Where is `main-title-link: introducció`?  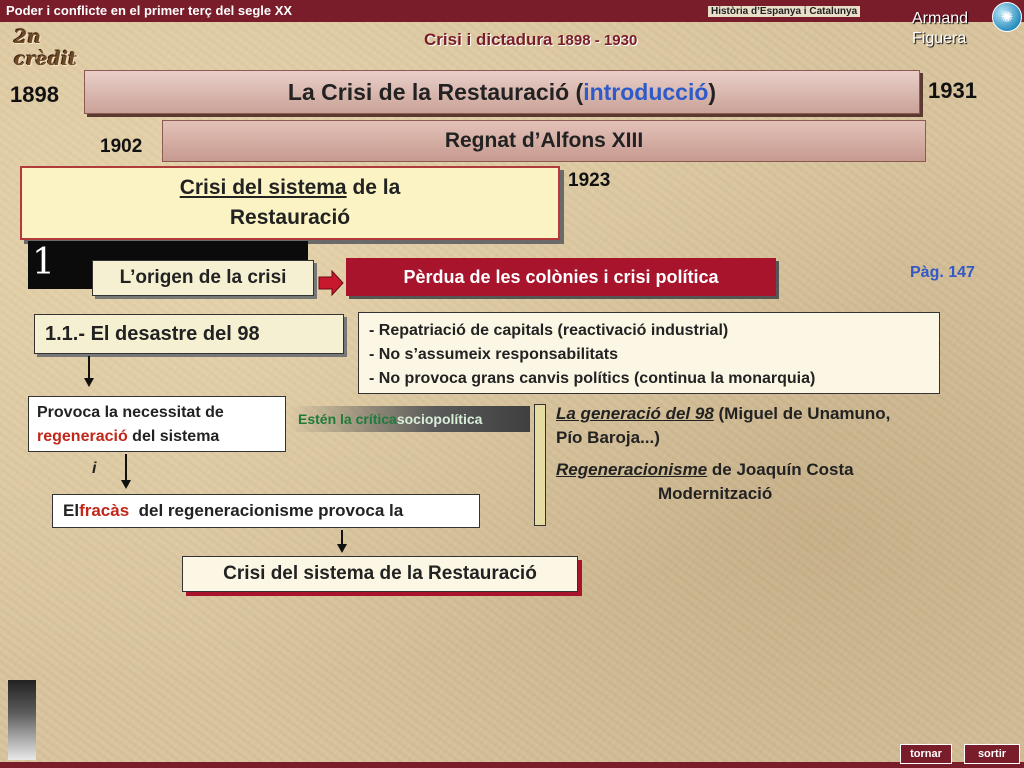
main-title-link: introducció is located at coordinates (645, 92).